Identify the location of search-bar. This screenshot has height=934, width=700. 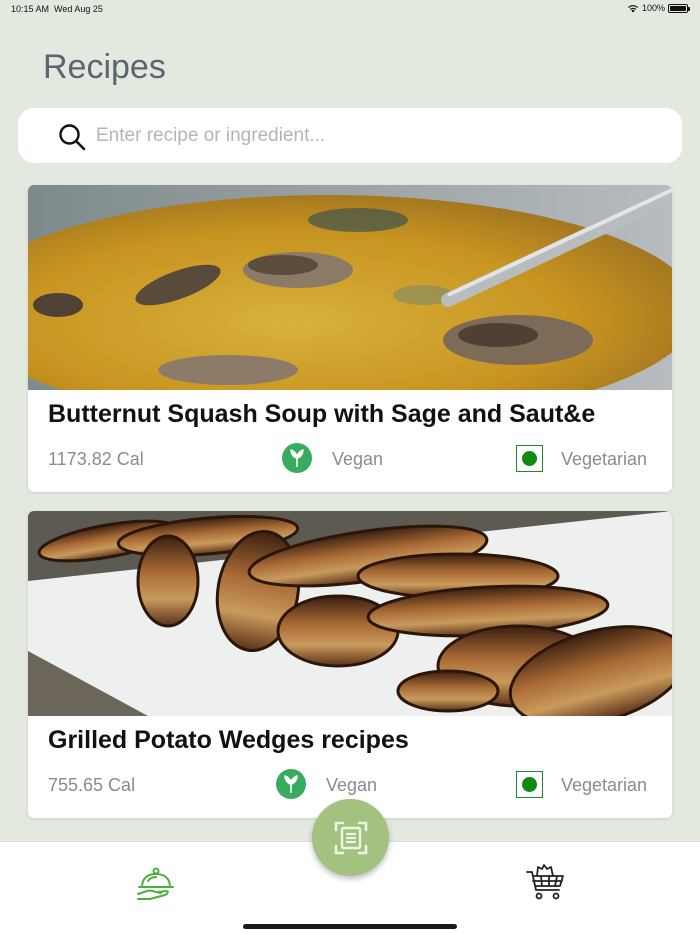
(350, 135).